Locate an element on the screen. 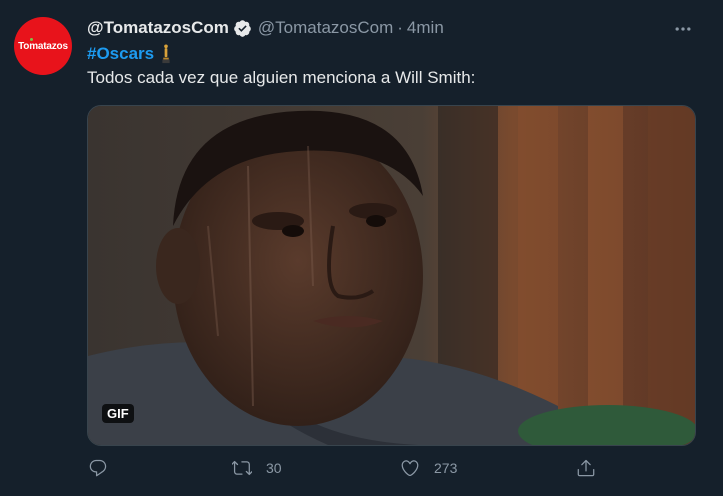  share-button is located at coordinates (586, 468).